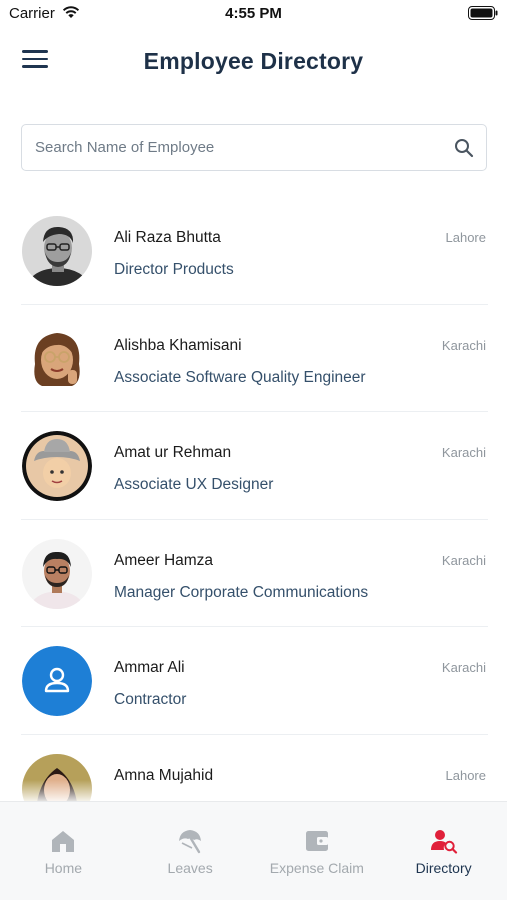 The width and height of the screenshot is (507, 900). Describe the element at coordinates (253, 251) in the screenshot. I see `employee-row: Ali Raza Bhutta Director Products Lahore` at that location.